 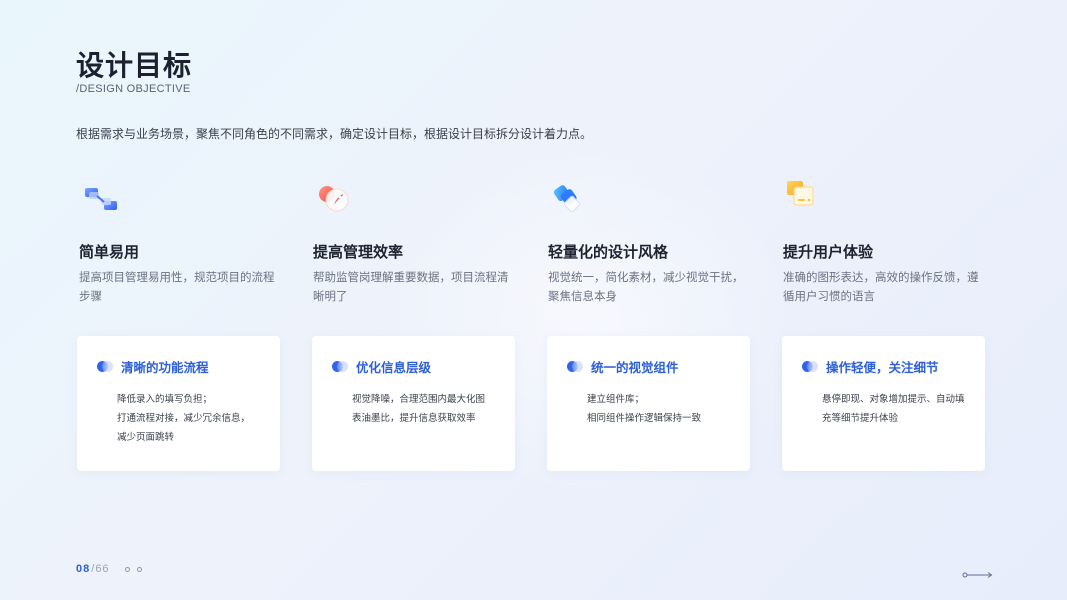 What do you see at coordinates (582, 296) in the screenshot?
I see `goal-description-line: 聚焦信息本身` at bounding box center [582, 296].